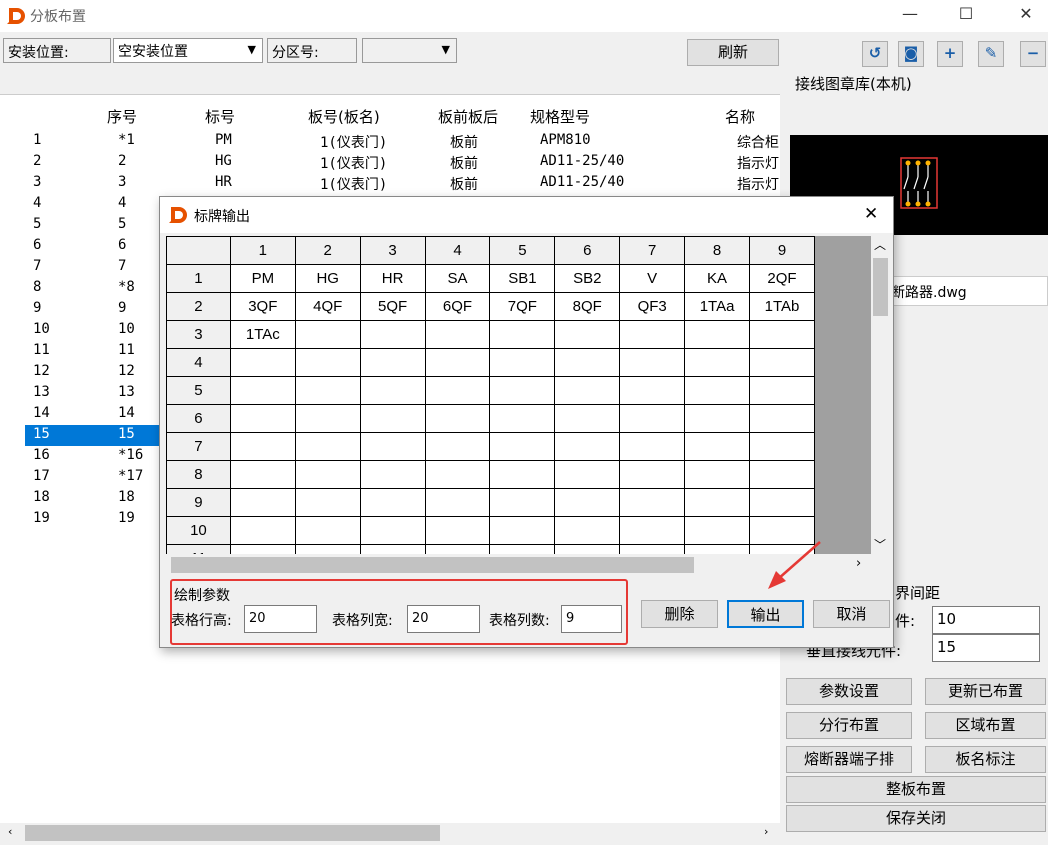 This screenshot has width=1048, height=845. What do you see at coordinates (392, 250) in the screenshot?
I see `grid-column-header: 3` at bounding box center [392, 250].